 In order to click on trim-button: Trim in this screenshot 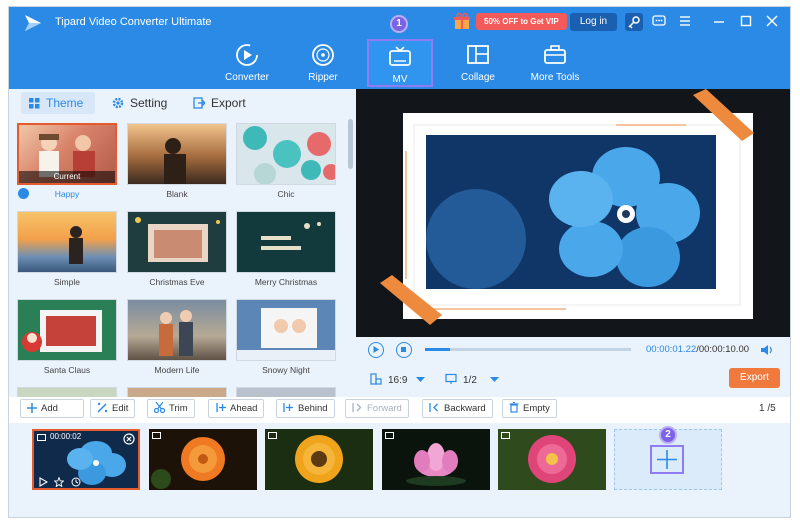, I will do `click(171, 408)`.